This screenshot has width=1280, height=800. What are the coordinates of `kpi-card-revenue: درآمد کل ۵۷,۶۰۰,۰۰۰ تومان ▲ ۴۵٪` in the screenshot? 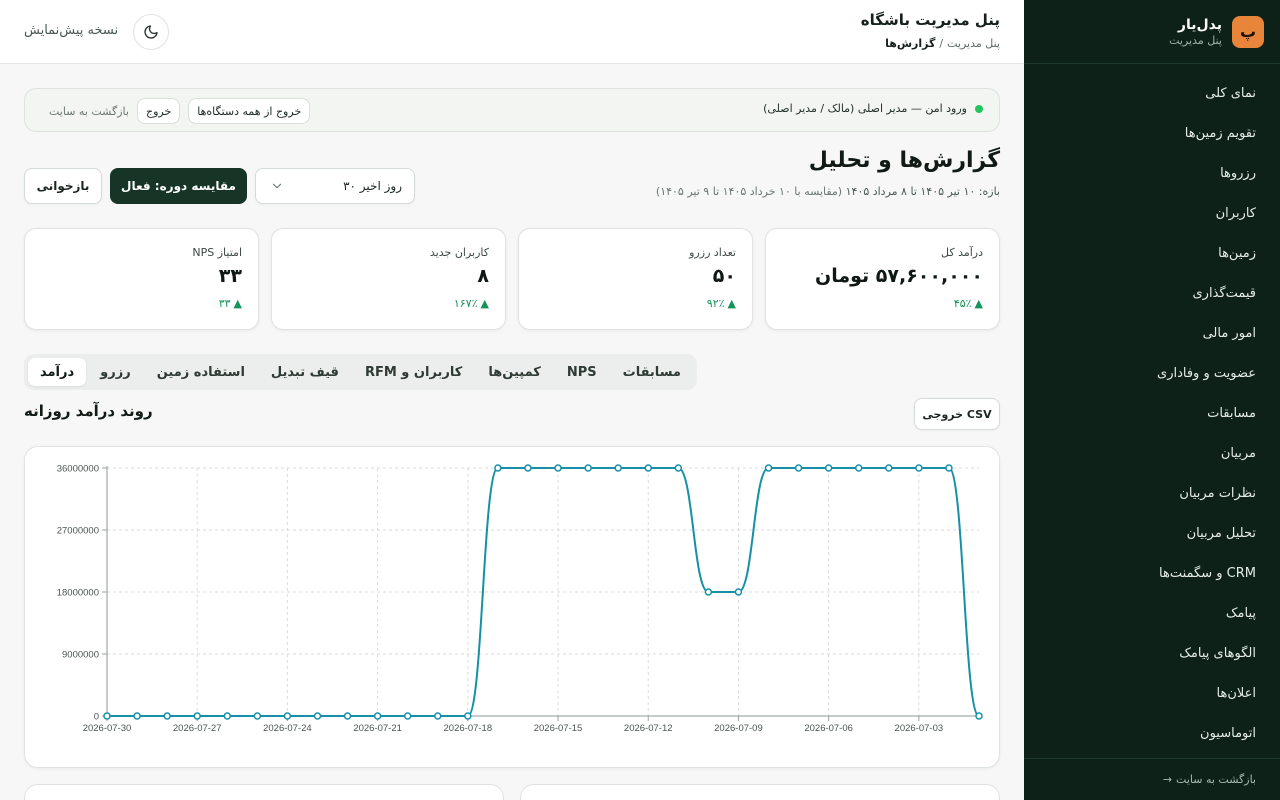 It's located at (882, 279).